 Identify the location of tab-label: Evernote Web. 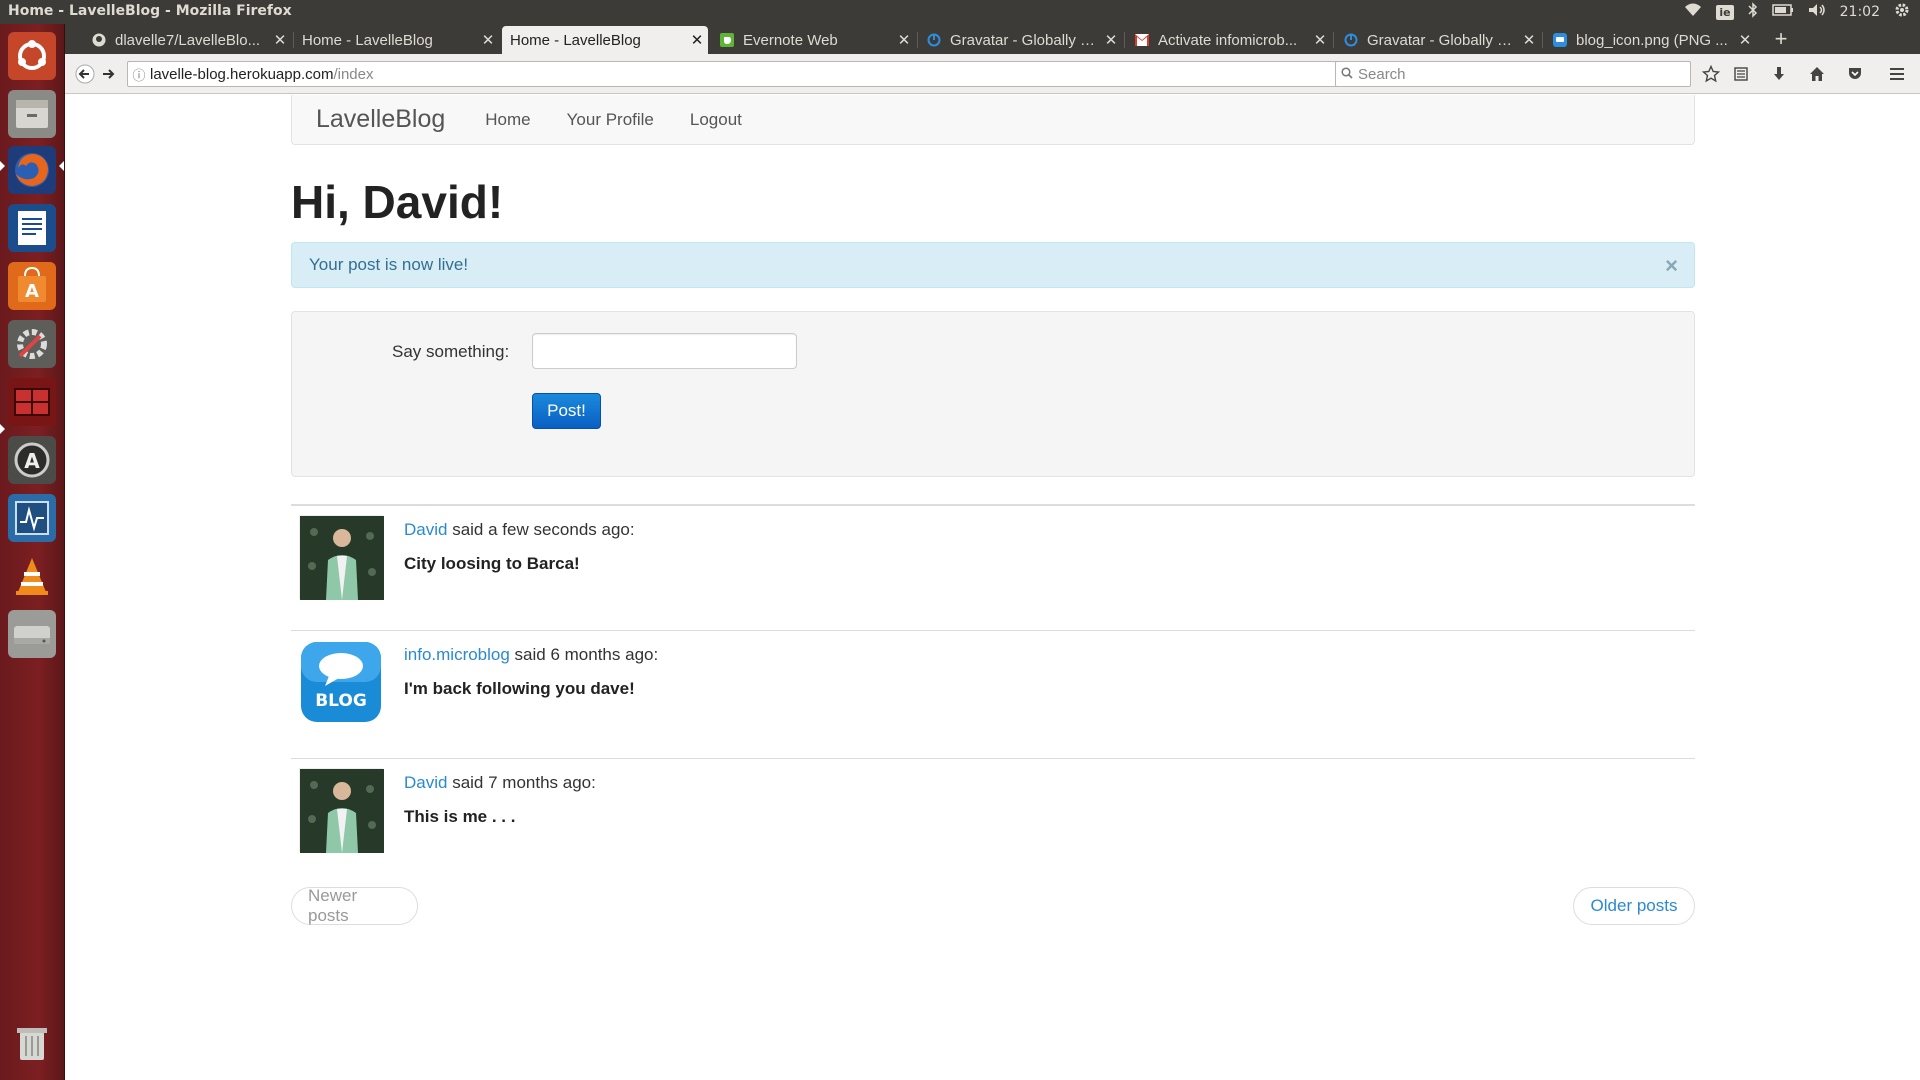
(790, 40).